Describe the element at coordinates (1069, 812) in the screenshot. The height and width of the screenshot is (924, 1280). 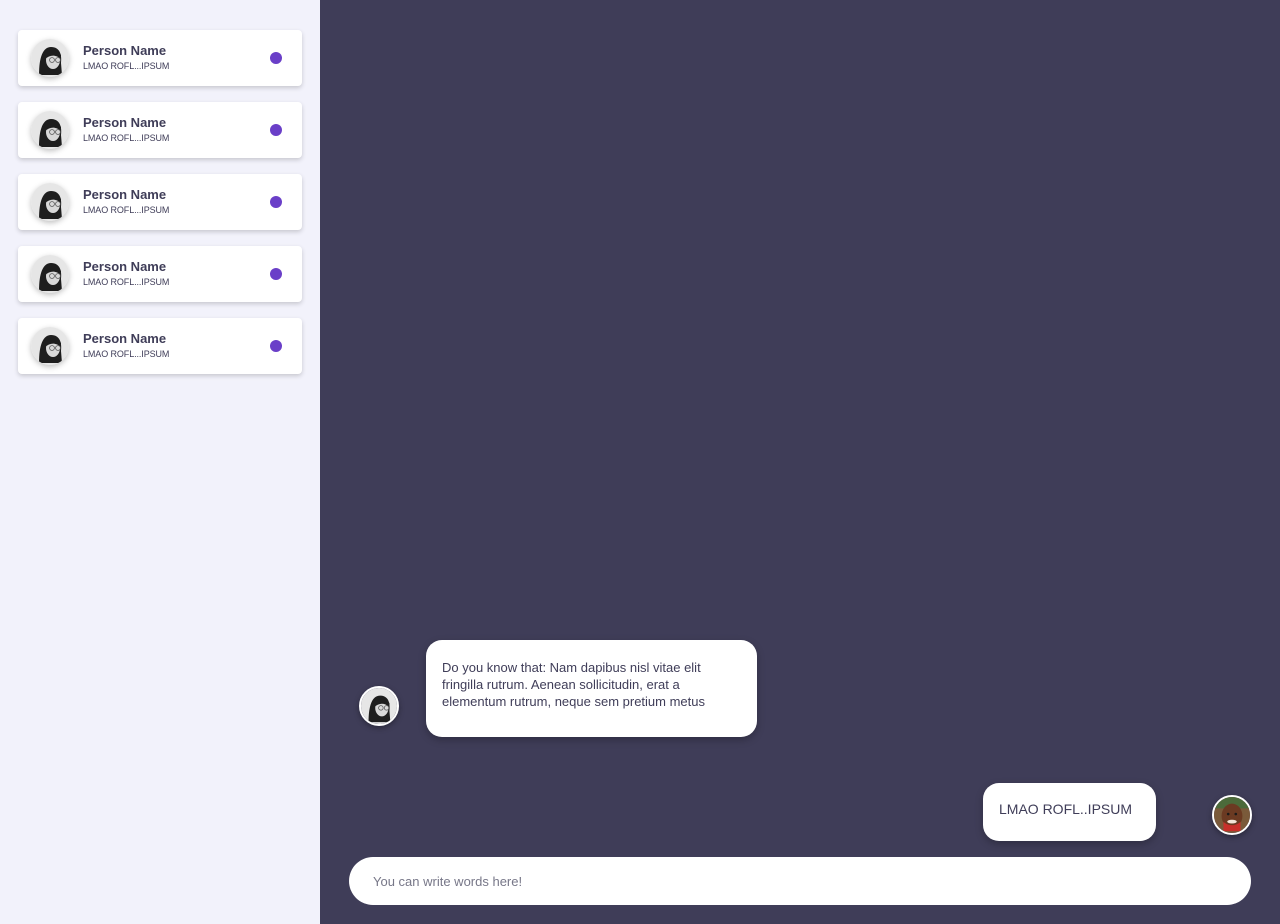
I see `outgoing-message-bubble: LMAO ROFL..IPSUM` at that location.